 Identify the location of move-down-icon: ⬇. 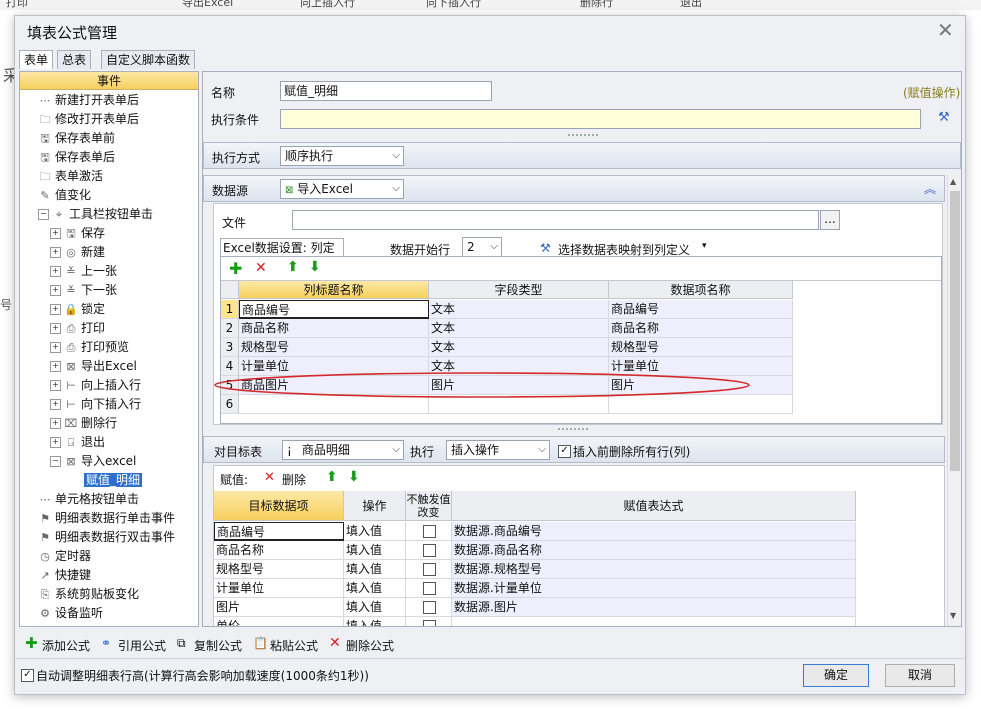
(315, 267).